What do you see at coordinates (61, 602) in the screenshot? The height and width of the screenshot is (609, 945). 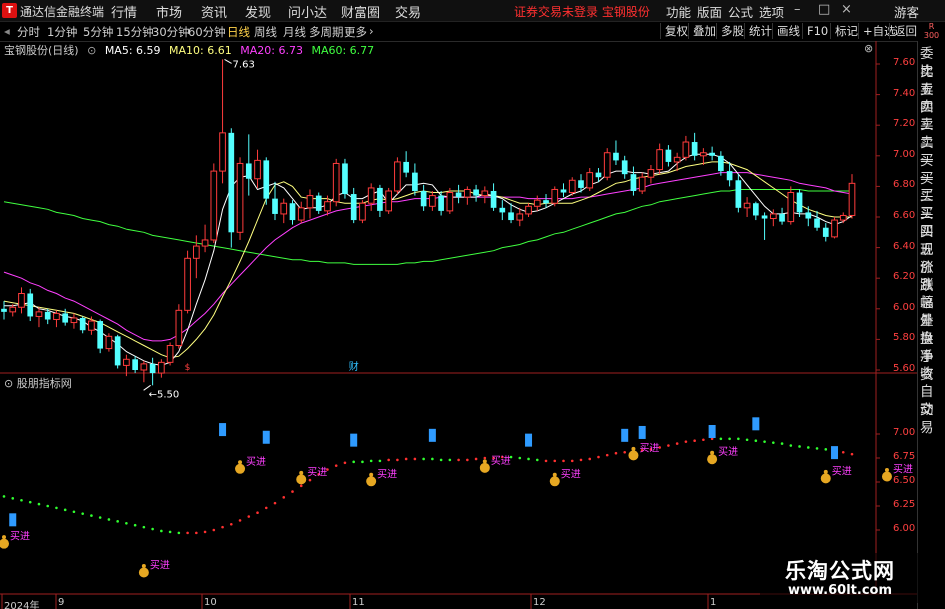 I see `date-axis-label: 9` at bounding box center [61, 602].